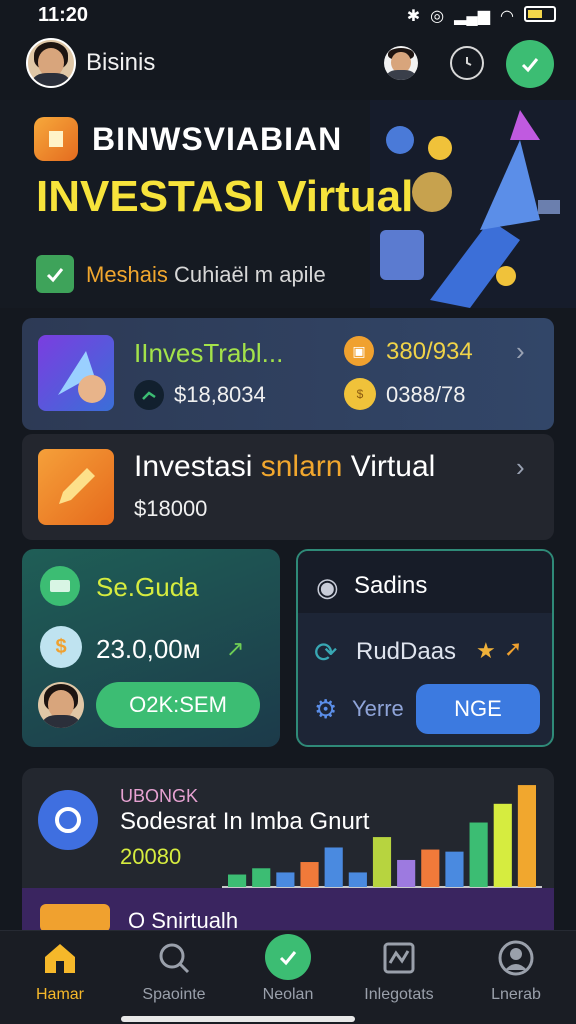 This screenshot has height=1024, width=576. I want to click on secondary-title-part3: Virtual, so click(393, 466).